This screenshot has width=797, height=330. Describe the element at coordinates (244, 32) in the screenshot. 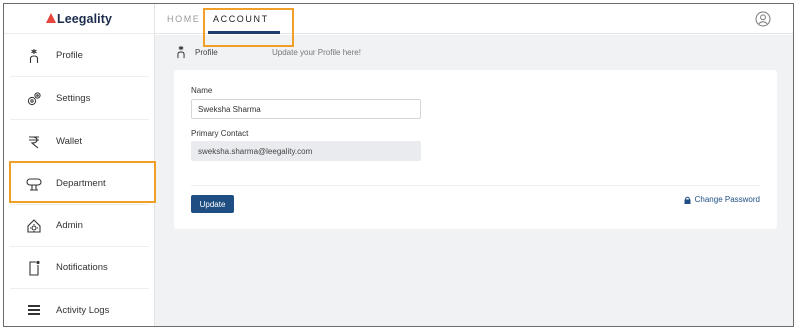

I see `active-tab-indicator` at that location.